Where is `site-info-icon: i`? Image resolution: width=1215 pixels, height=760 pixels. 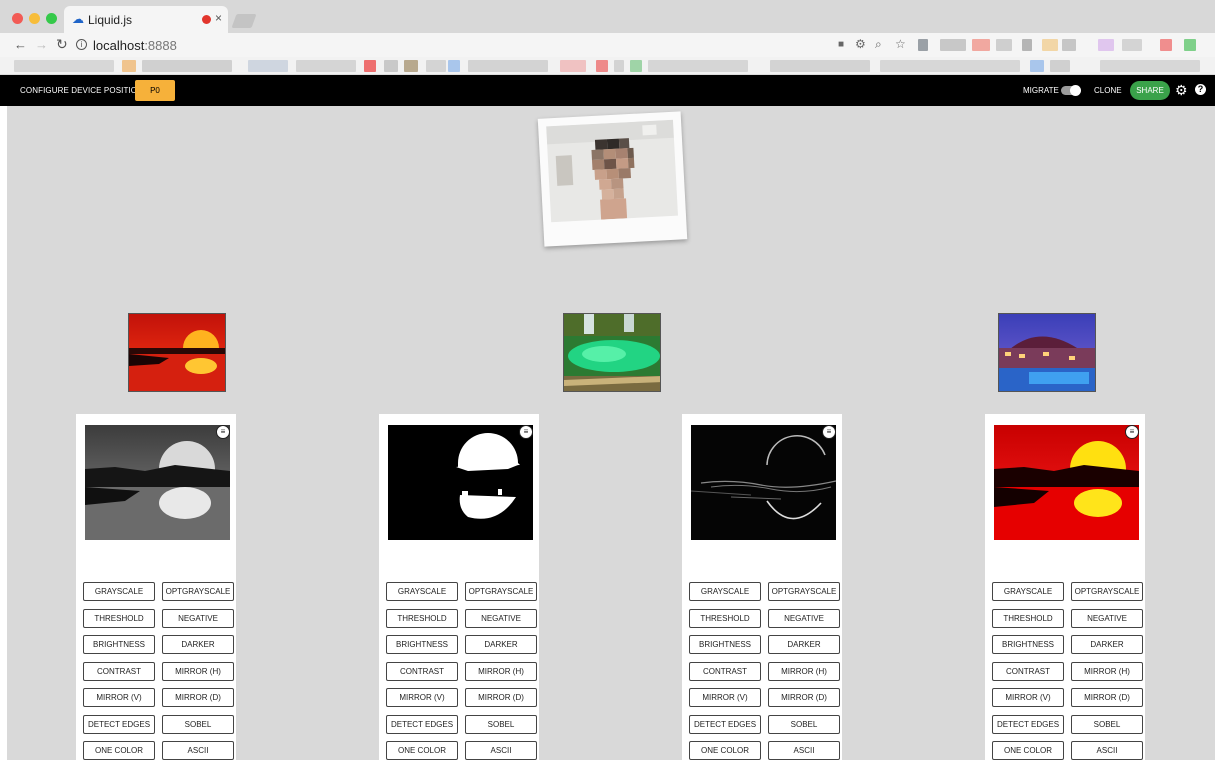 site-info-icon: i is located at coordinates (81, 44).